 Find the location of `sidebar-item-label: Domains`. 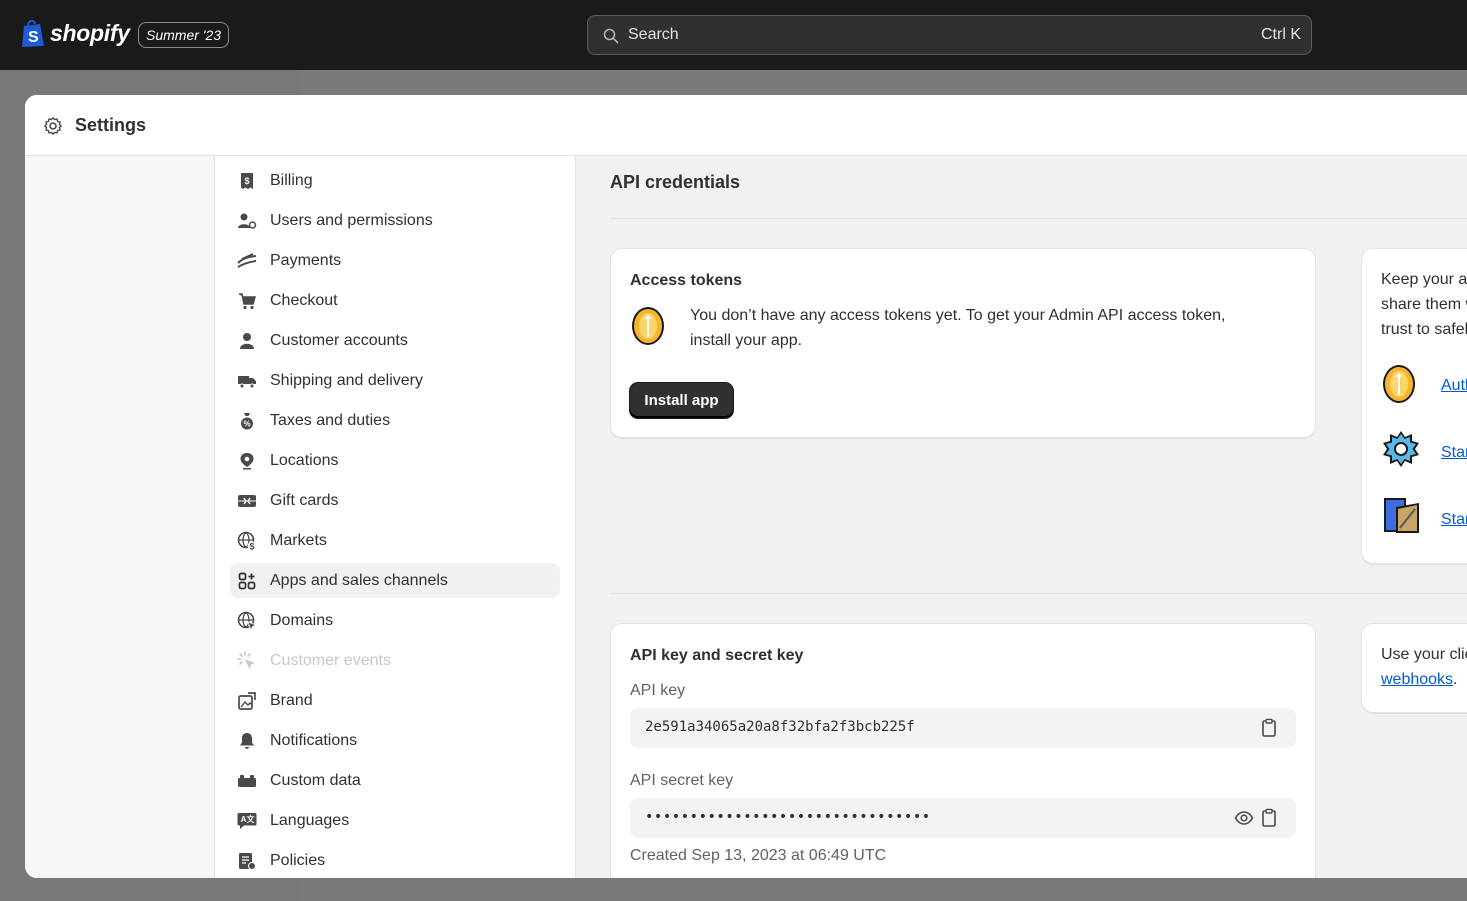

sidebar-item-label: Domains is located at coordinates (302, 620).